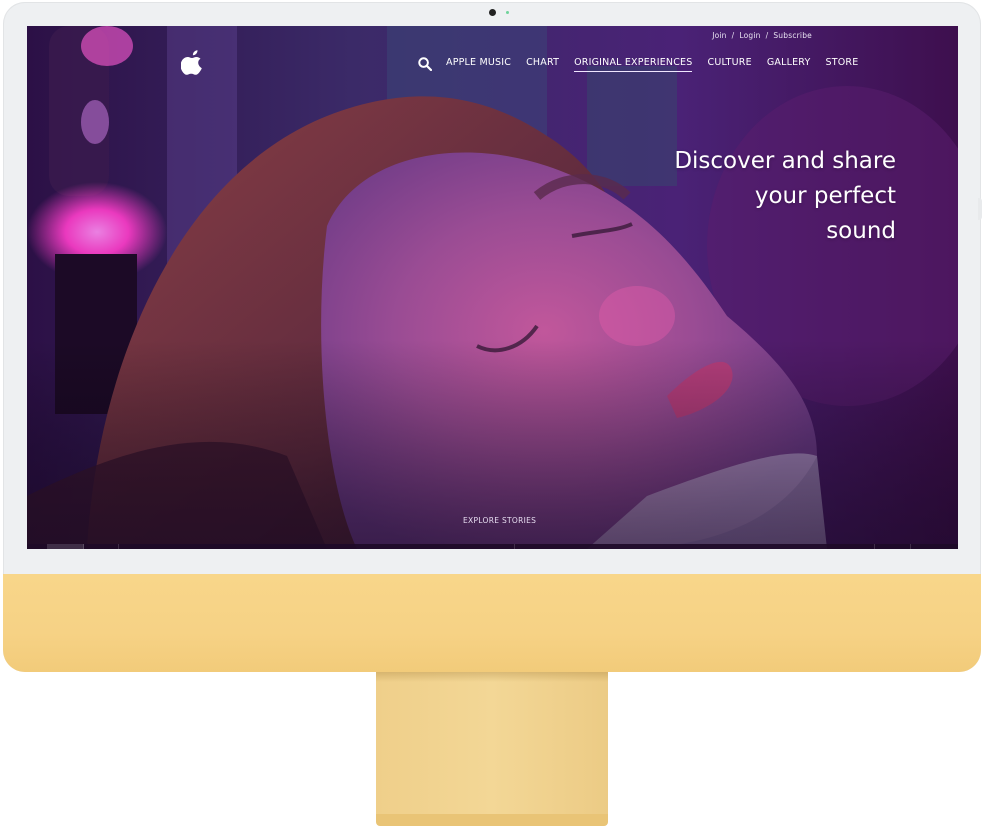  What do you see at coordinates (729, 64) in the screenshot?
I see `nav-item-culture: CULTURE` at bounding box center [729, 64].